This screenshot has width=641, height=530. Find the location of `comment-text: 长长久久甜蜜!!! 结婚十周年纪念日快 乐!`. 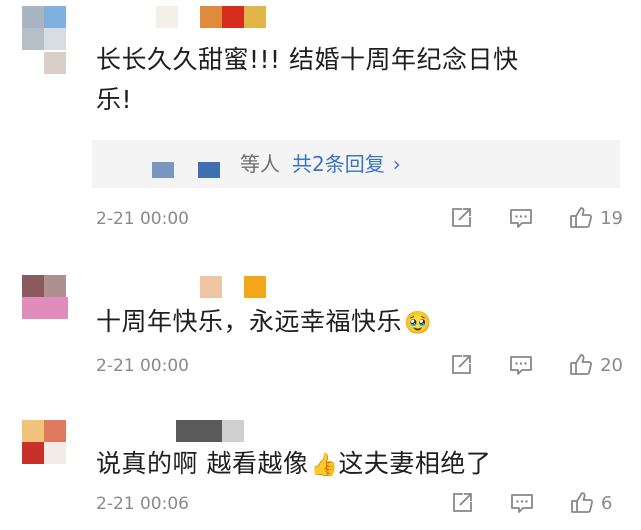

comment-text: 长长久久甜蜜!!! 结婚十周年纪念日快 乐! is located at coordinates (307, 80).